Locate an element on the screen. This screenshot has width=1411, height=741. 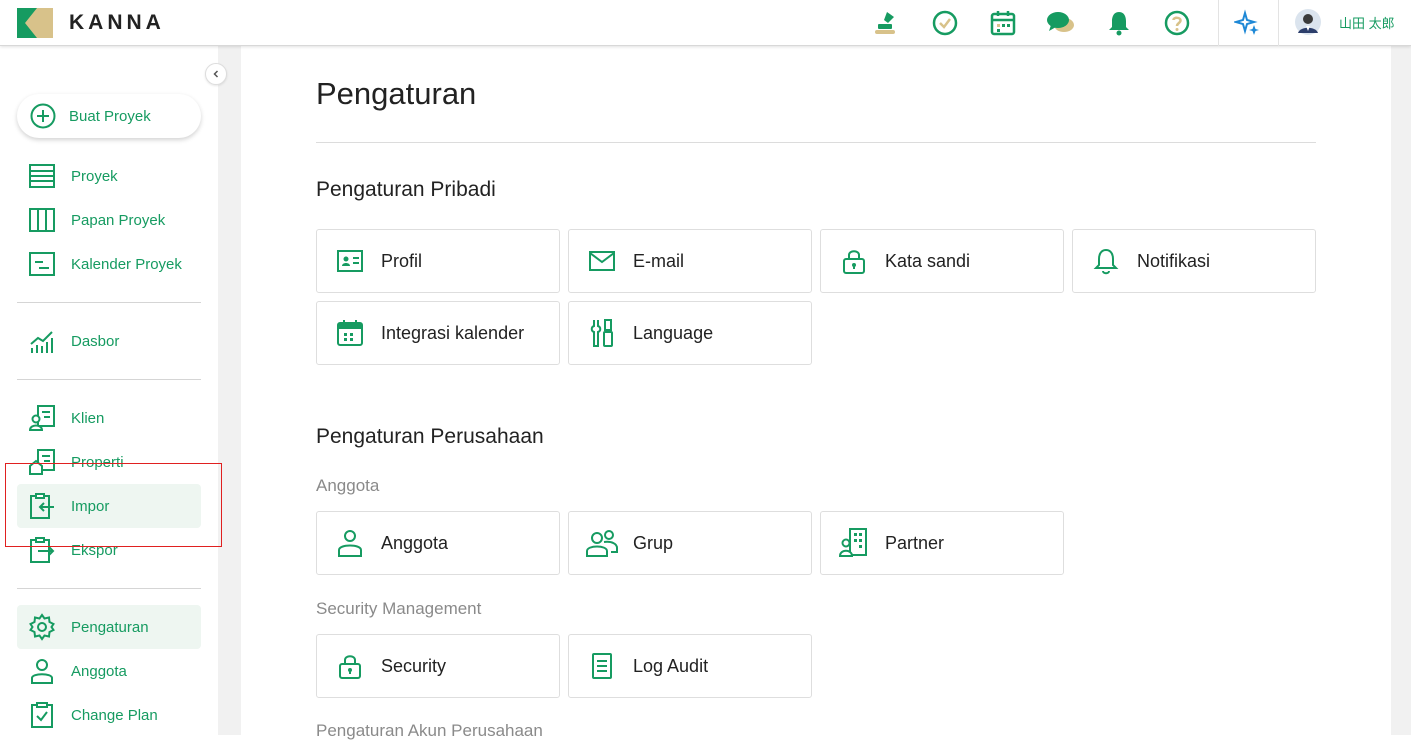
card-email: E-mail is located at coordinates (690, 261).